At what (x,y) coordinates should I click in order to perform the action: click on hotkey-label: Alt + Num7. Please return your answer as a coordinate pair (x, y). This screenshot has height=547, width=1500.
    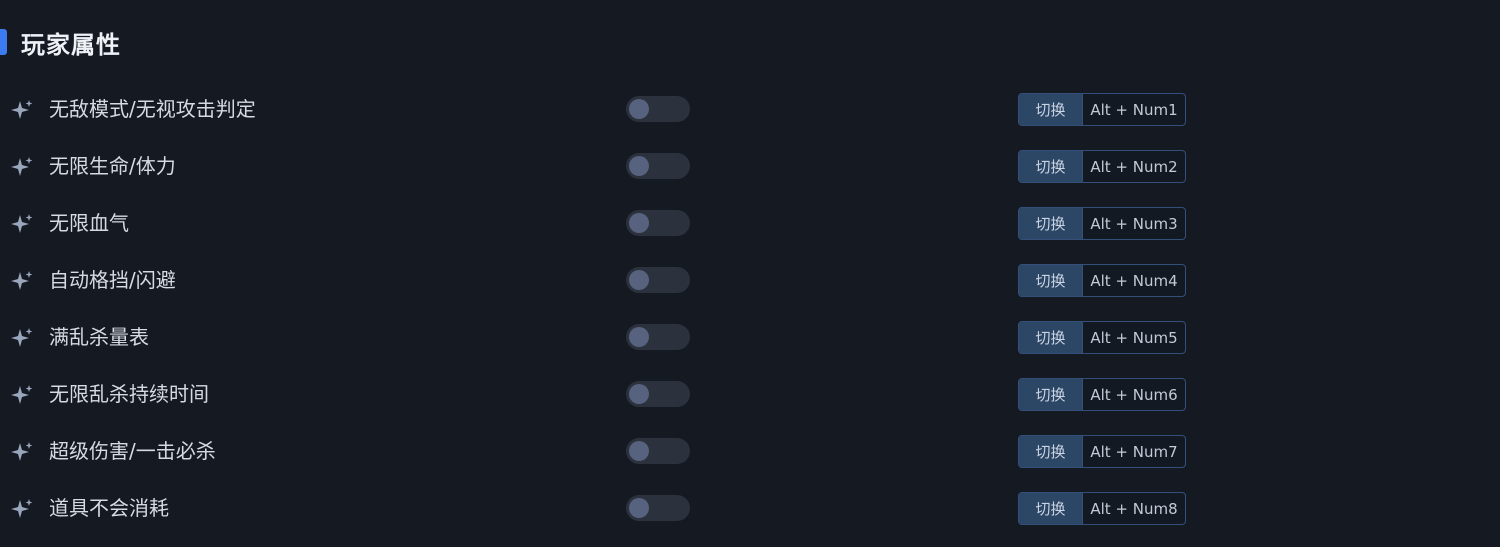
    Looking at the image, I should click on (1134, 451).